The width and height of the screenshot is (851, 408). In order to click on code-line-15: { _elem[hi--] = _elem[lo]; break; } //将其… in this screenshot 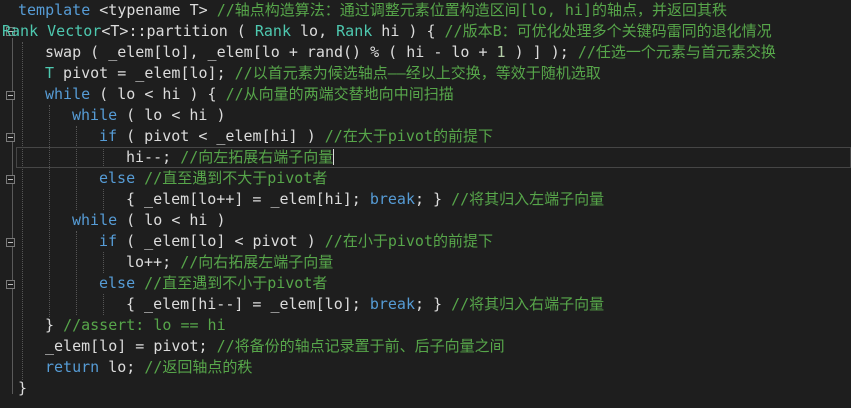, I will do `click(365, 304)`.